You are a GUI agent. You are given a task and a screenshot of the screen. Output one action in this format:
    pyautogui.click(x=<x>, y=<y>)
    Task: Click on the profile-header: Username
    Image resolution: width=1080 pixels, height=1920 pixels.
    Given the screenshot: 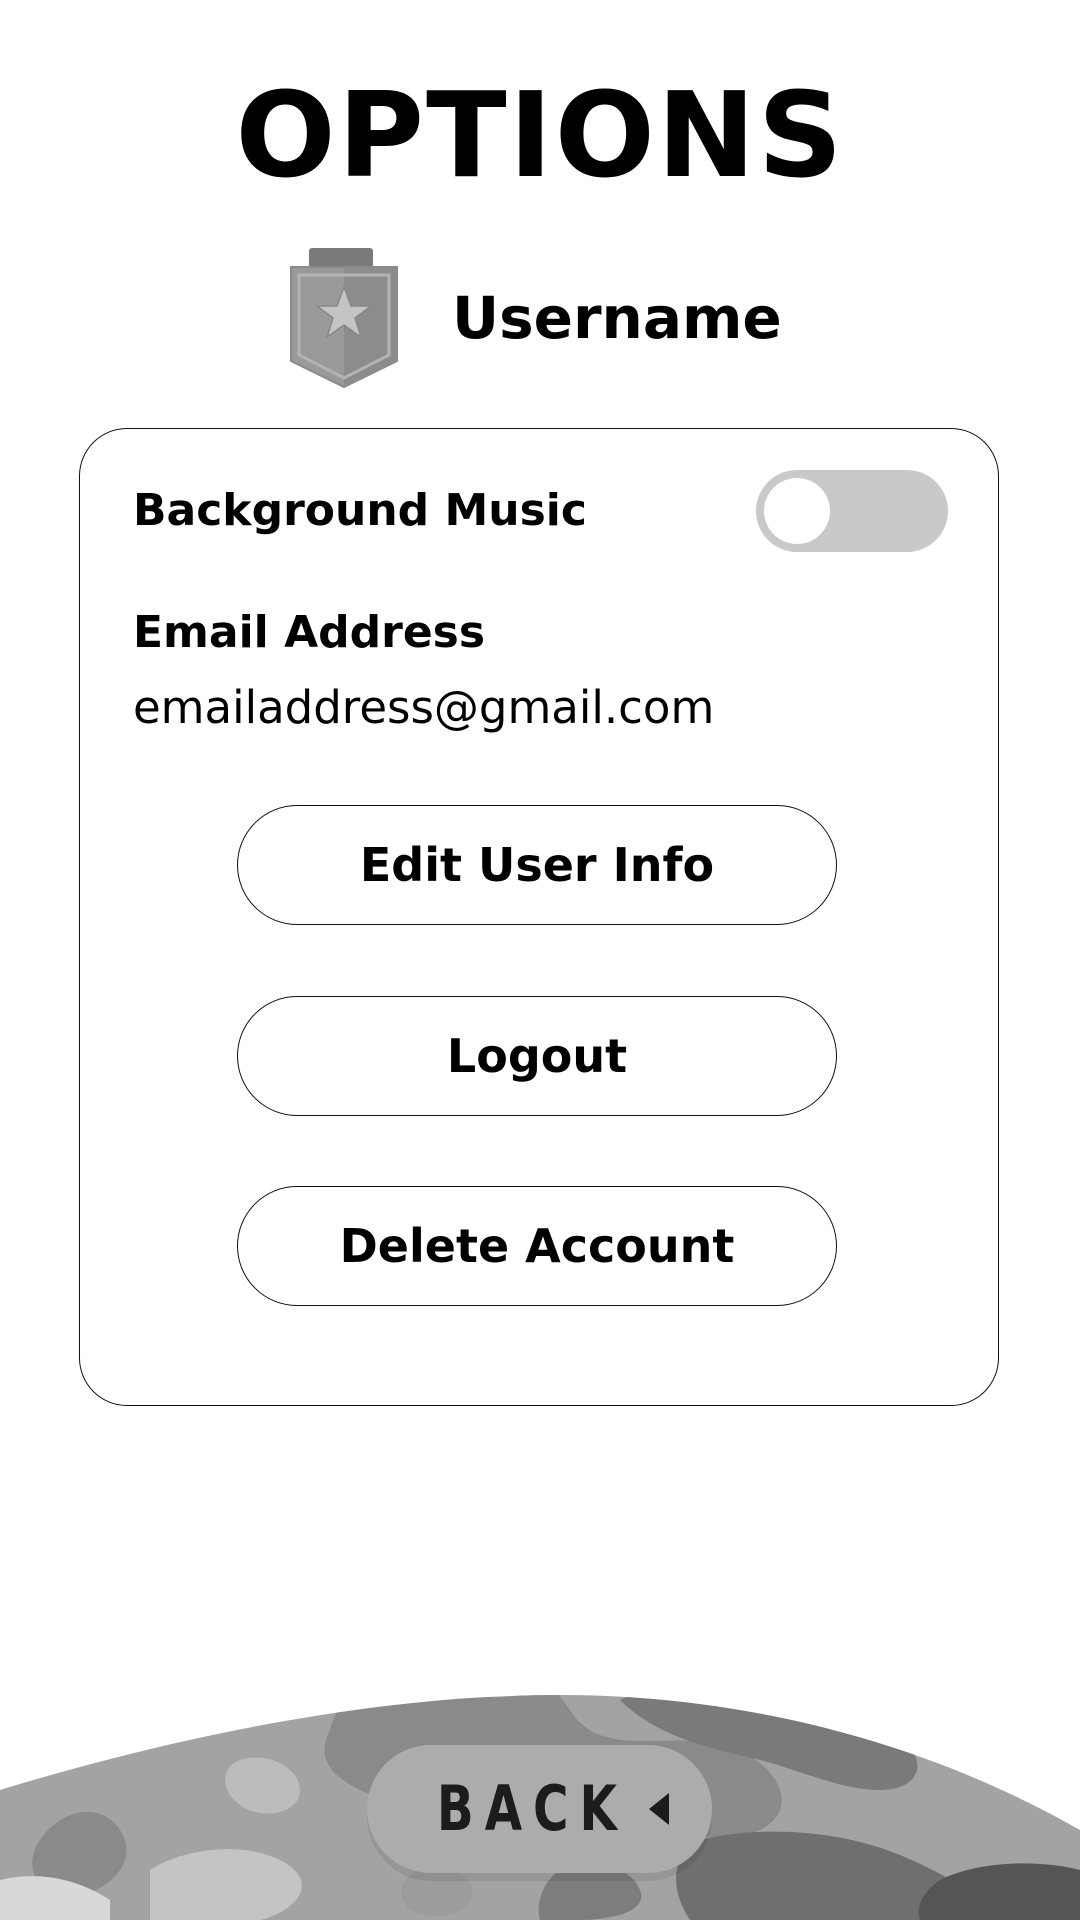 What is the action you would take?
    pyautogui.click(x=545, y=320)
    